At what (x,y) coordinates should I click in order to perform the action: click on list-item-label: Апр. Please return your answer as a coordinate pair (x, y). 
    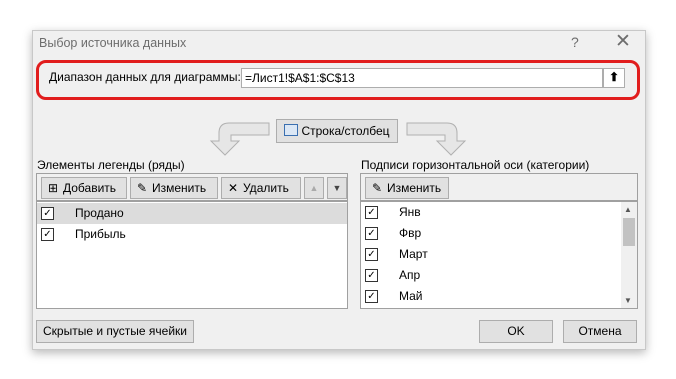
    Looking at the image, I should click on (410, 275).